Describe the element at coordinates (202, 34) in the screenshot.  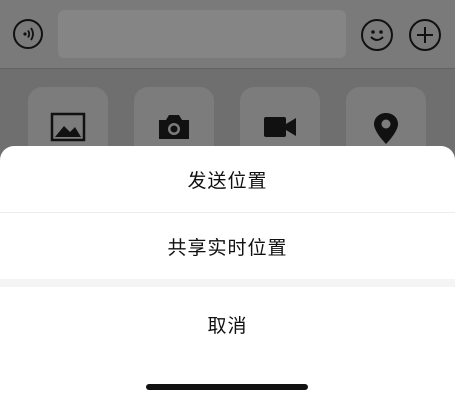
I see `message-input` at that location.